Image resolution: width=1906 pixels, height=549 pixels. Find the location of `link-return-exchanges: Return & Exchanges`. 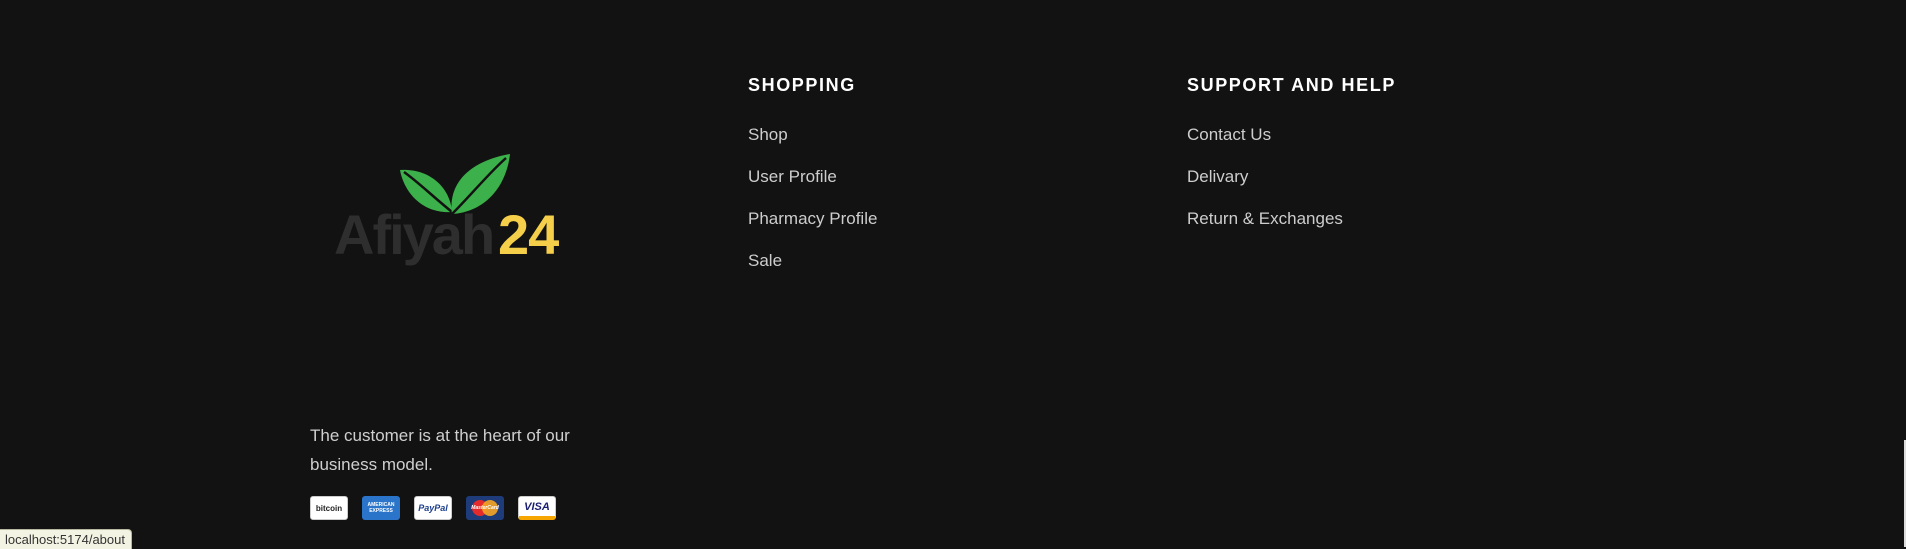

link-return-exchanges: Return & Exchanges is located at coordinates (1265, 218).